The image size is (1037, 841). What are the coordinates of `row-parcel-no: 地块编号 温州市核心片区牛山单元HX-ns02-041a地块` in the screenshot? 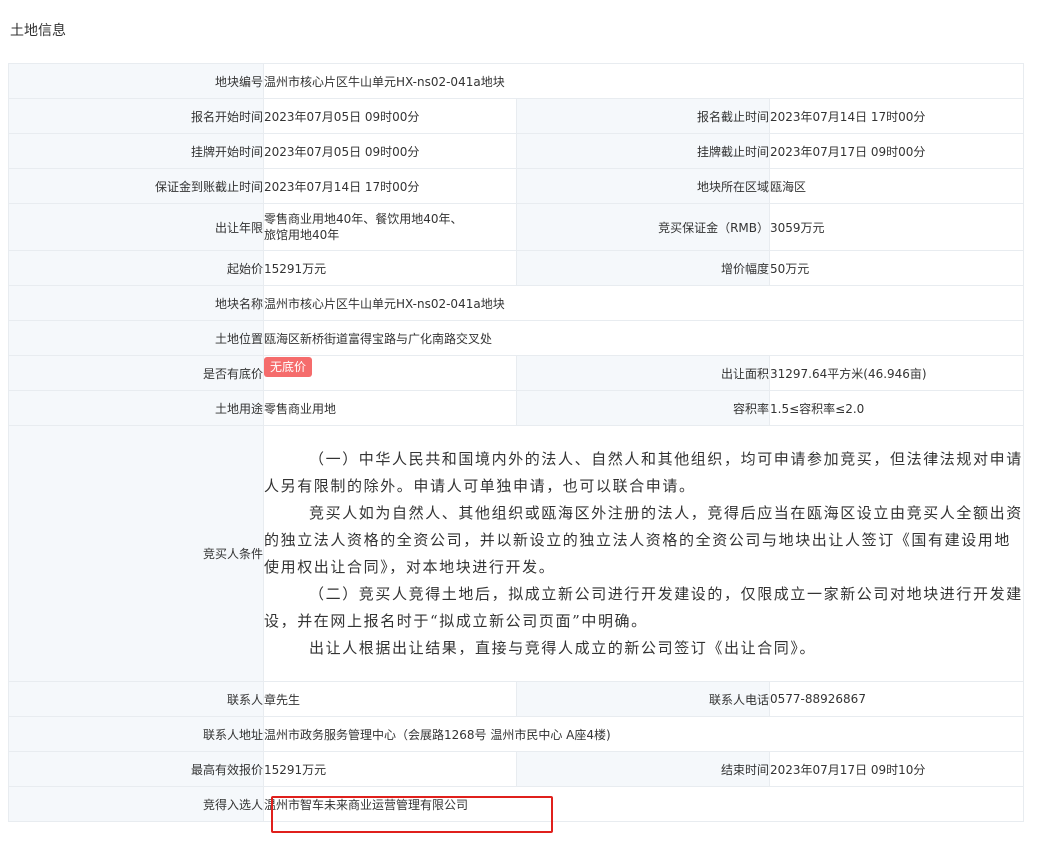 It's located at (516, 81).